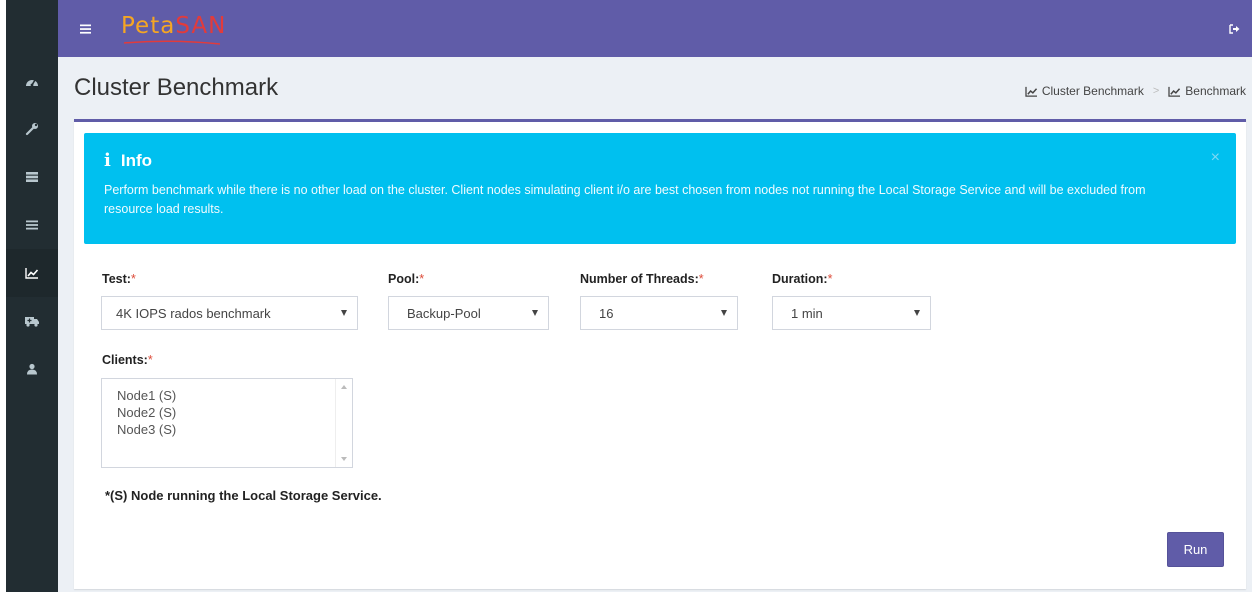  What do you see at coordinates (107, 160) in the screenshot?
I see `info-icon: i` at bounding box center [107, 160].